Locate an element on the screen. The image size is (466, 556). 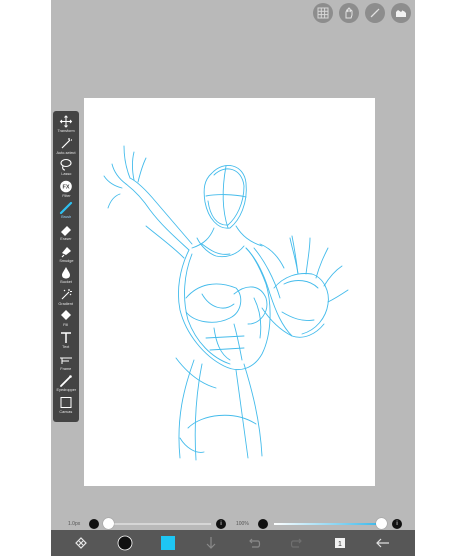
tool-eraser: Eraser is located at coordinates (66, 233).